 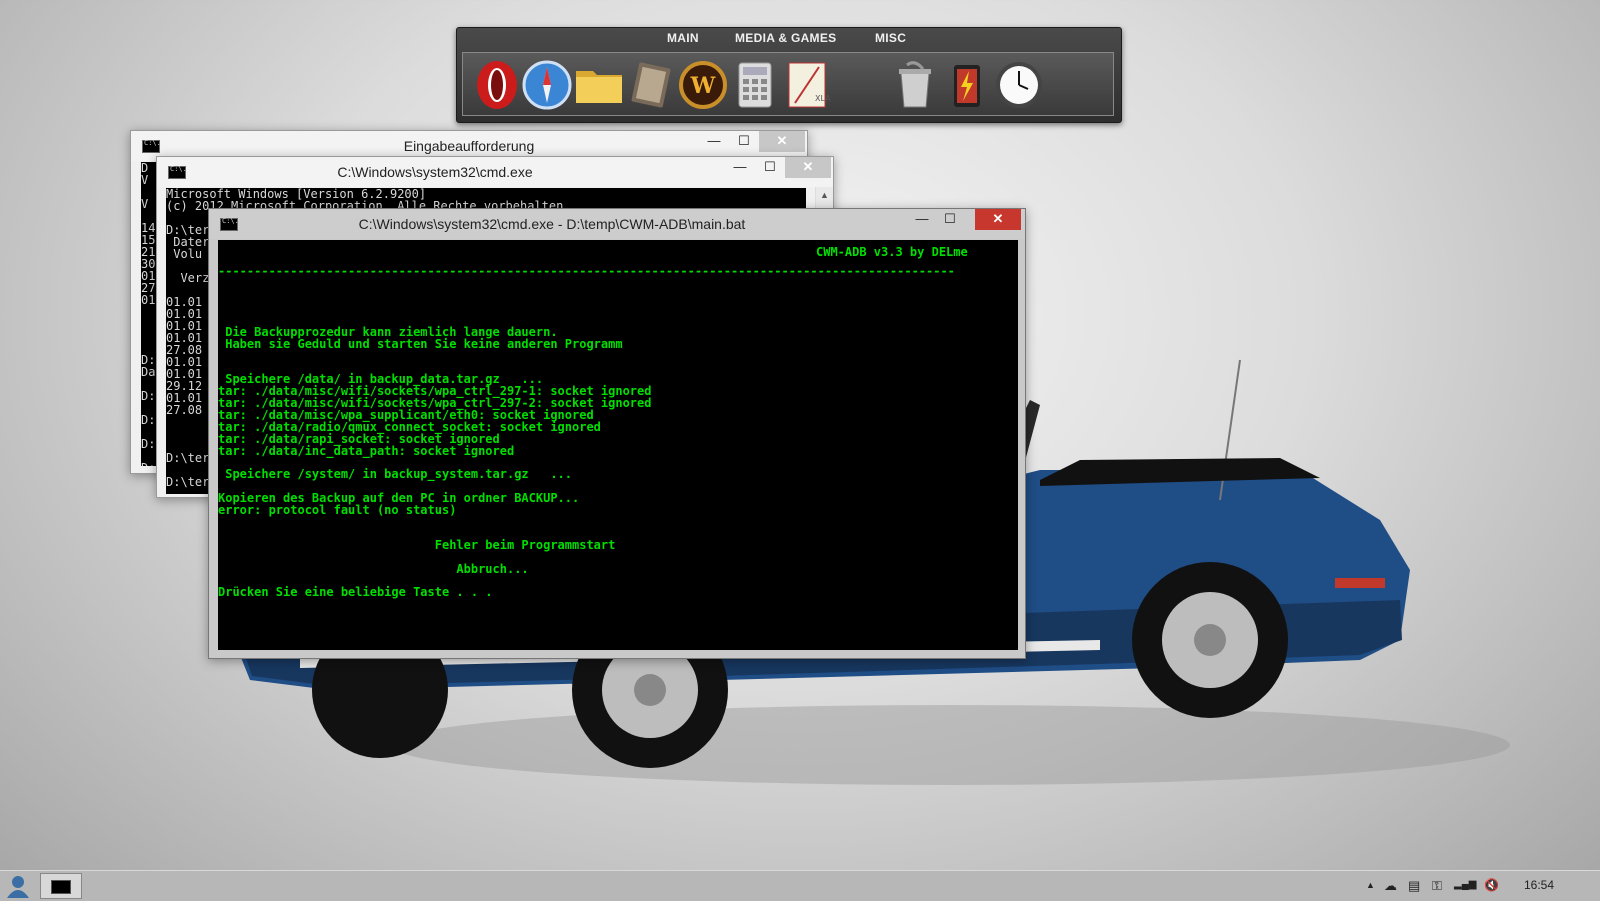 What do you see at coordinates (824, 195) in the screenshot?
I see `scroll-up-arrow-icon: ▲` at bounding box center [824, 195].